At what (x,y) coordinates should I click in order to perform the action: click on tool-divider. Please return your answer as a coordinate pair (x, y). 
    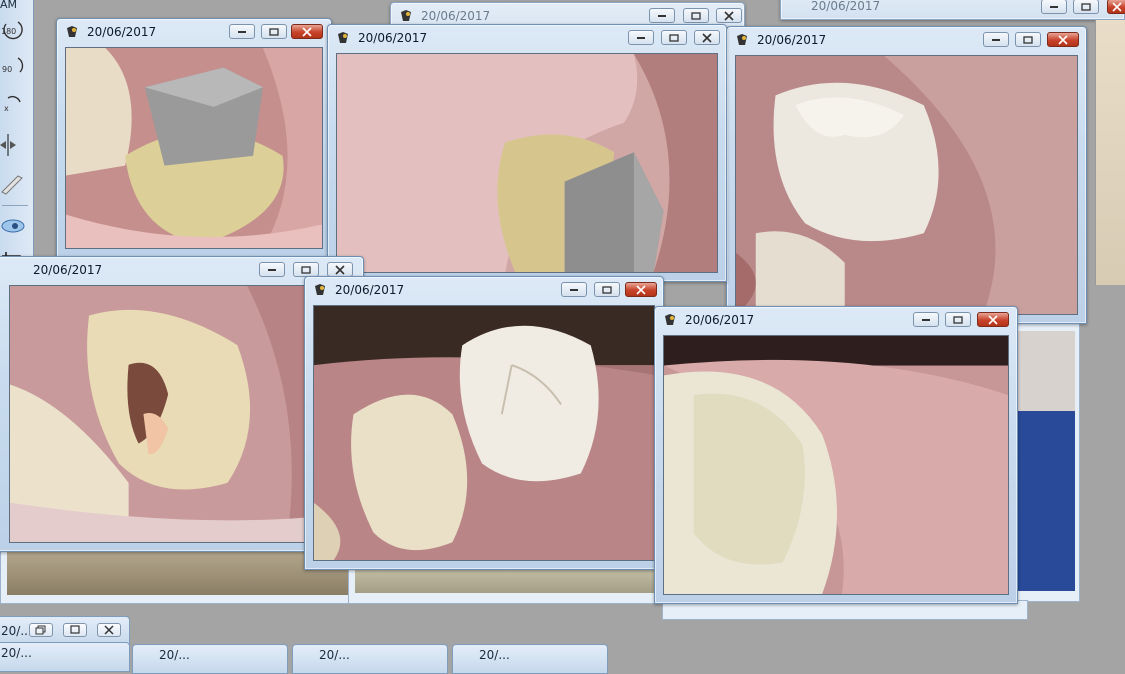
    Looking at the image, I should click on (15, 205).